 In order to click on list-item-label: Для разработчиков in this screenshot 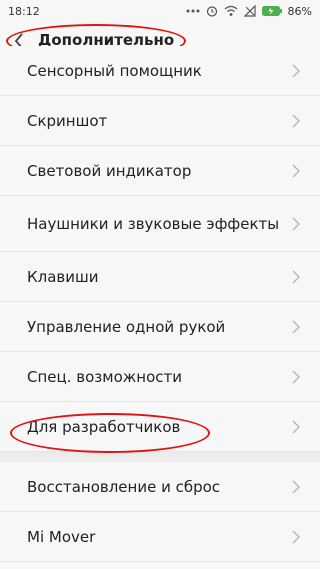, I will do `click(104, 426)`.